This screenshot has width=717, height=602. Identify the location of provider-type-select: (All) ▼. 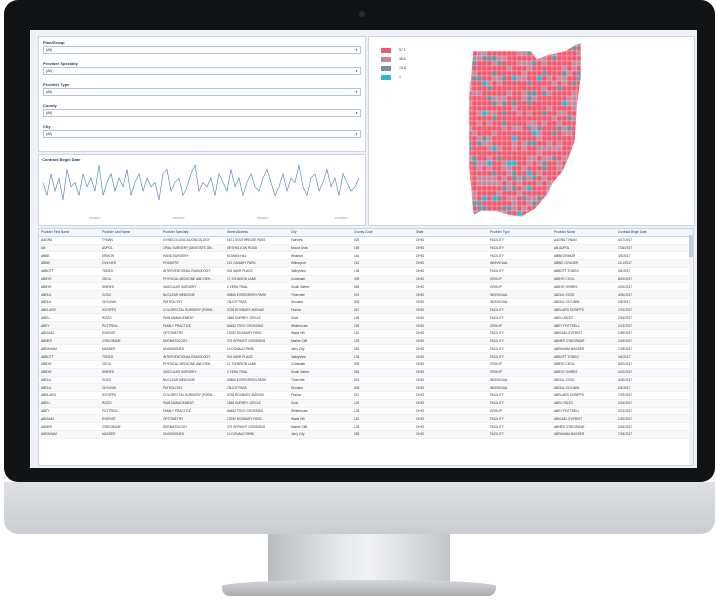
(202, 92).